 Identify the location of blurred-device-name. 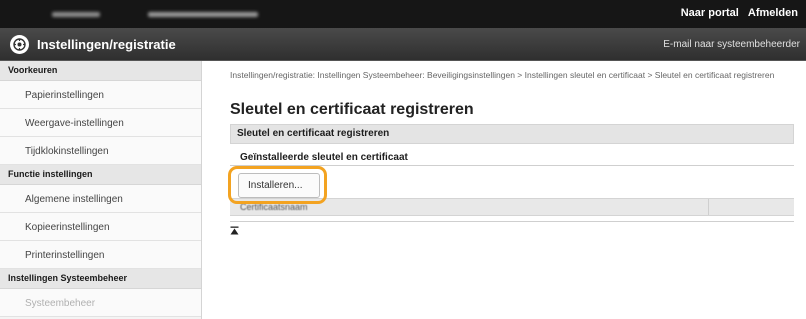
(76, 14).